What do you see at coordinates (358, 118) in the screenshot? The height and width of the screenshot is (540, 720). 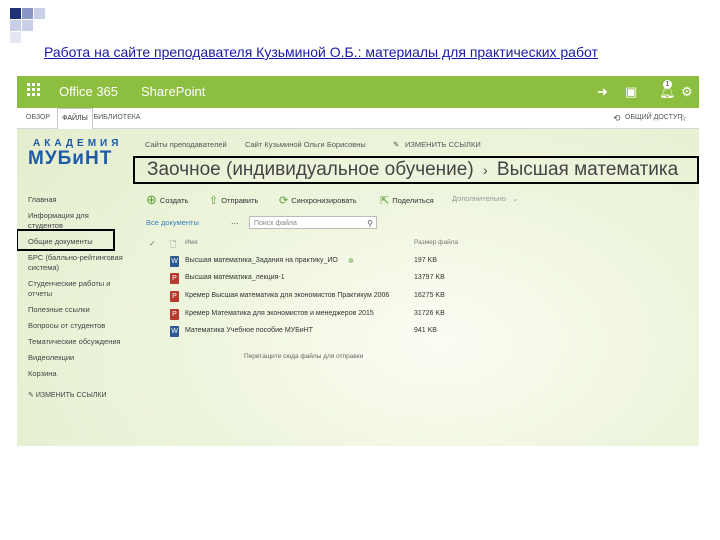 I see `ribbon-bar: ОБЗОР ФАЙЛЫ БИБЛИОТЕКА ⟲ ОБЩИЙ ДОСТУП ☆` at bounding box center [358, 118].